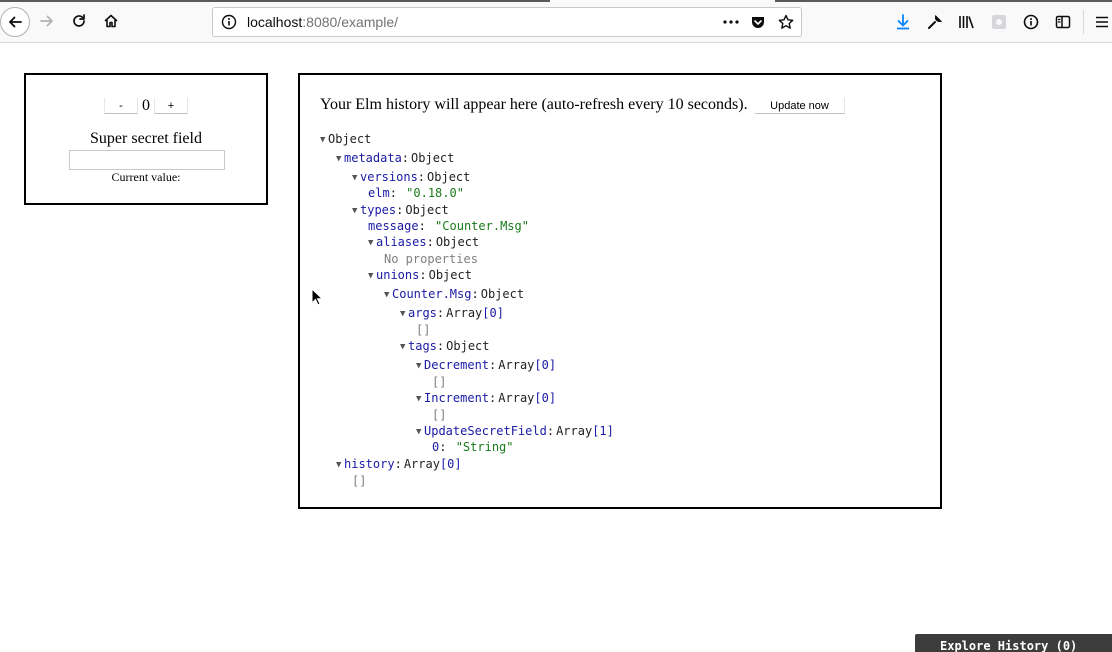 The height and width of the screenshot is (652, 1112). Describe the element at coordinates (379, 193) in the screenshot. I see `node-key: elm` at that location.